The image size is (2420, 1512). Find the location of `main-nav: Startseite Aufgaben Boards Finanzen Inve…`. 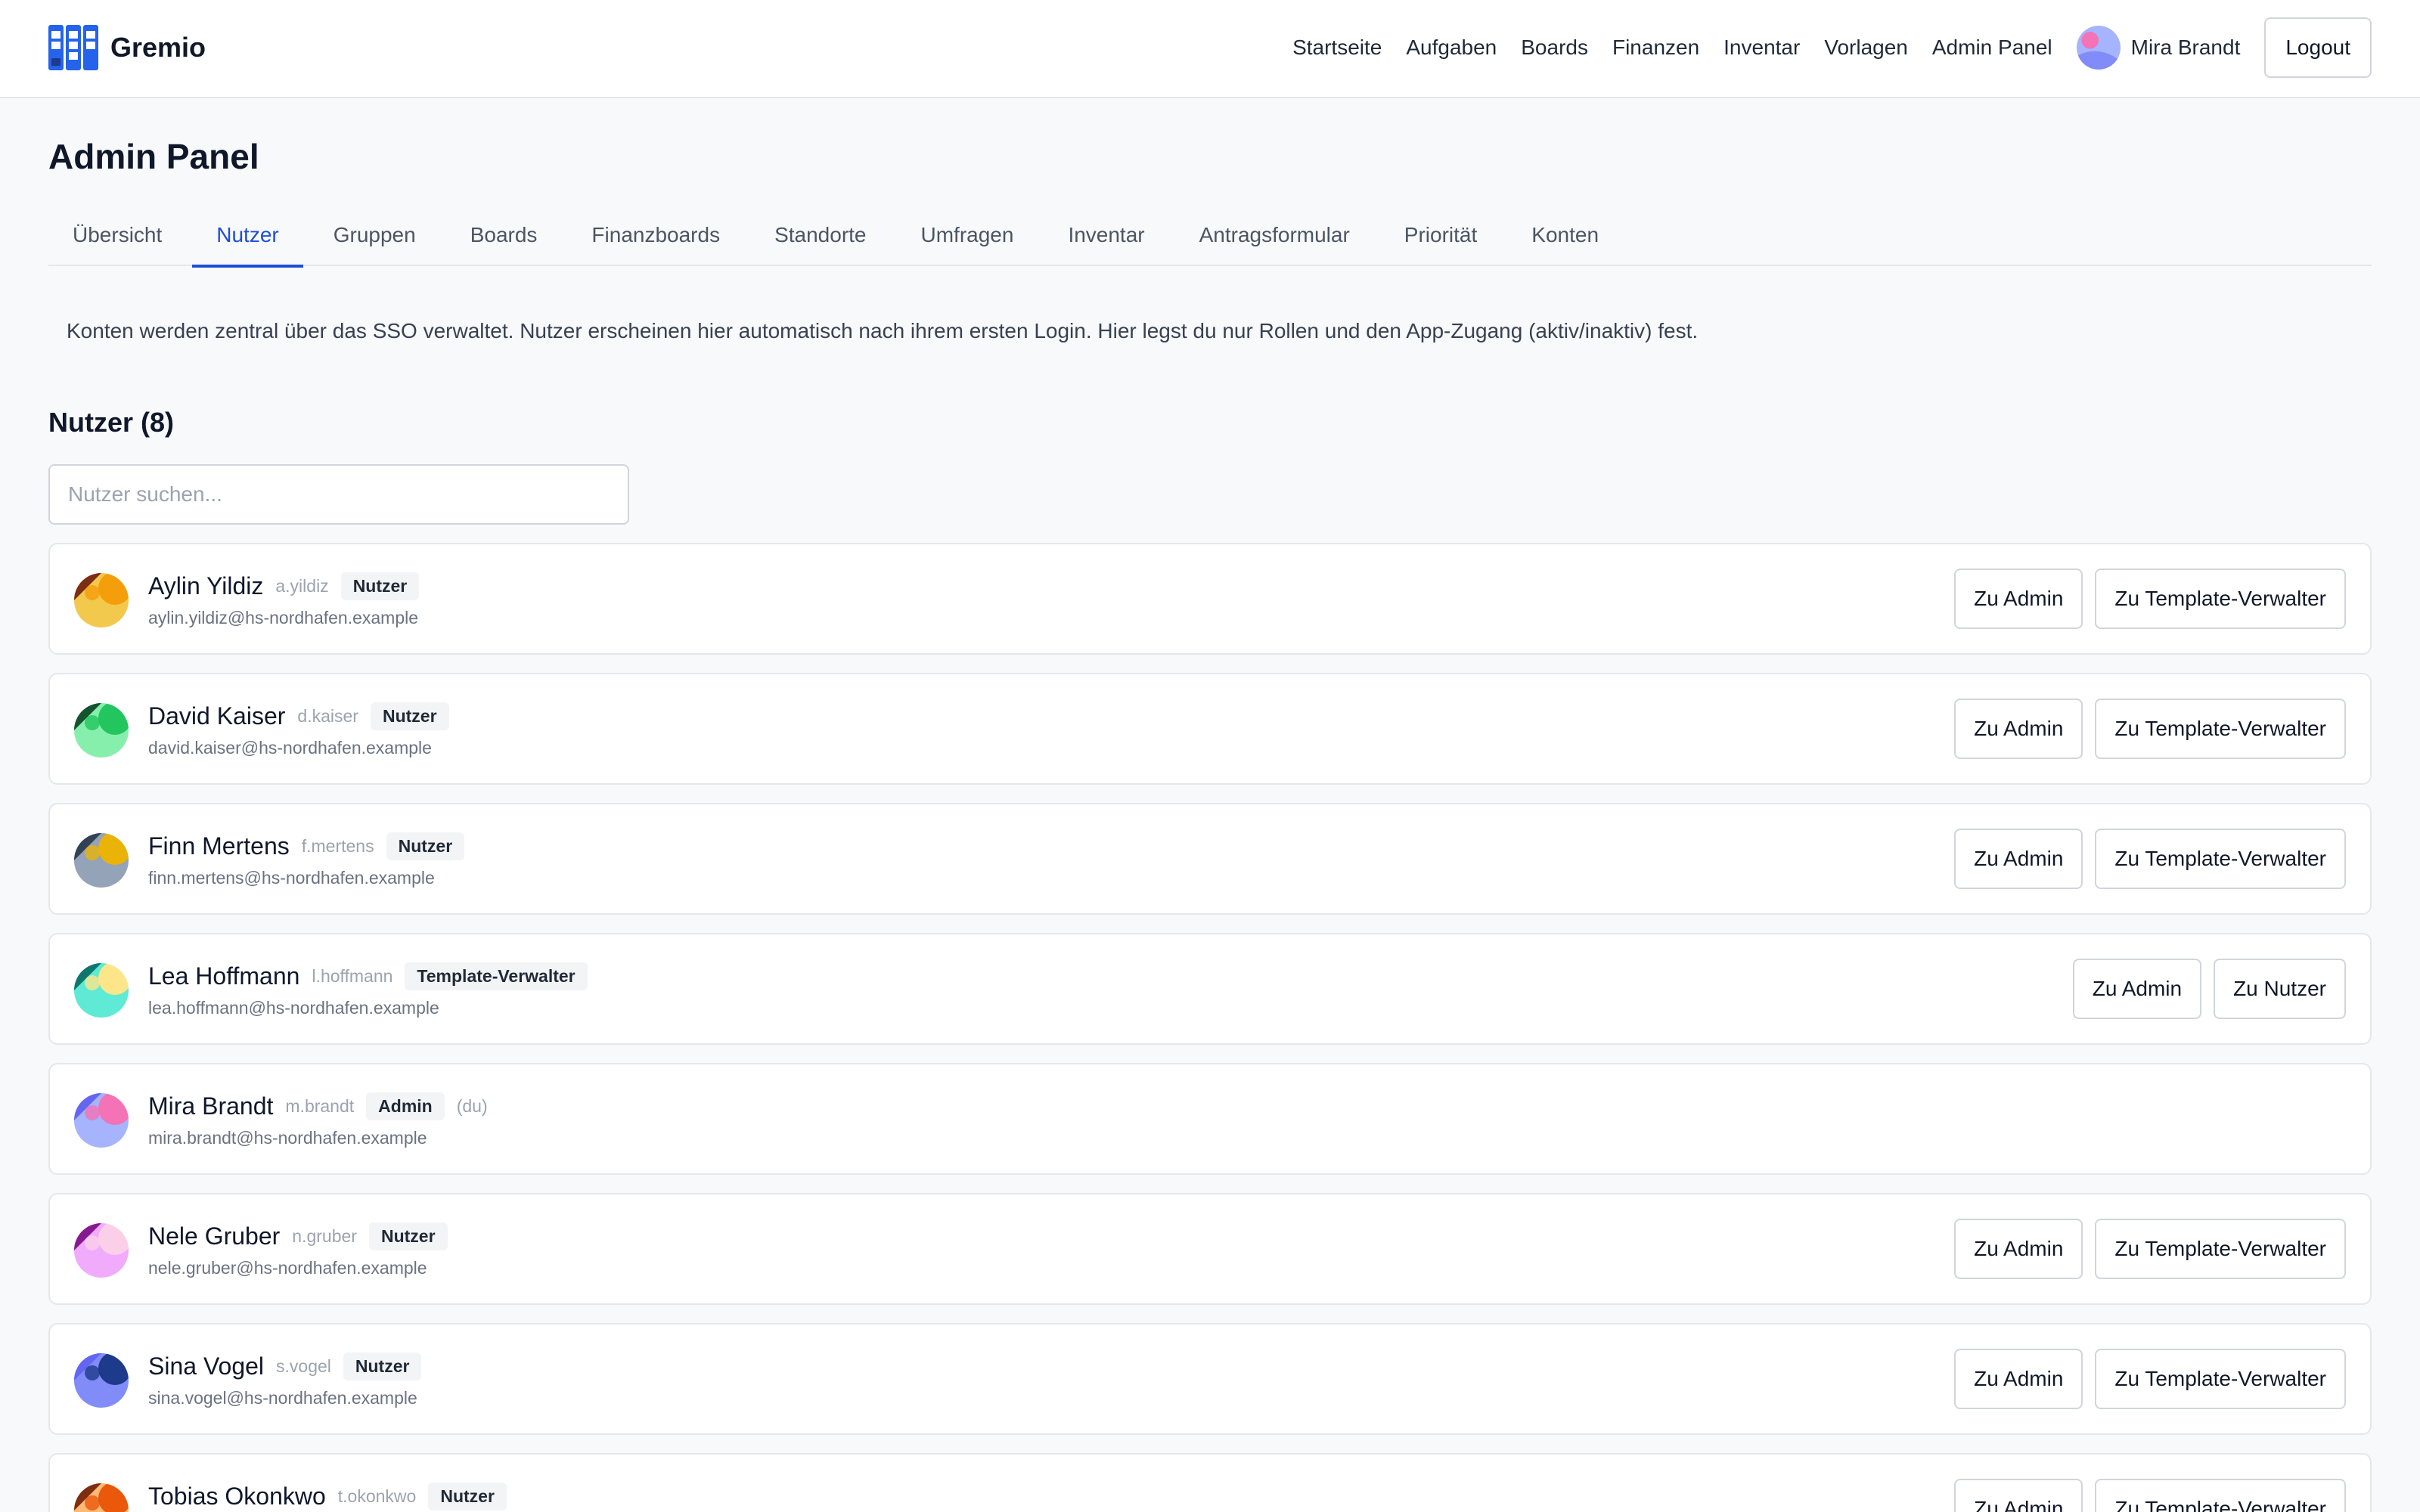

main-nav: Startseite Aufgaben Boards Finanzen Inve… is located at coordinates (1832, 48).